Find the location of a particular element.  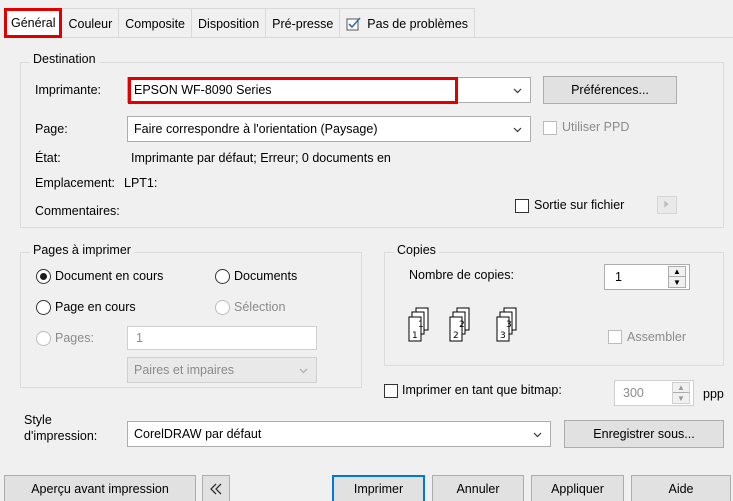

collapse-preview-button is located at coordinates (216, 488).